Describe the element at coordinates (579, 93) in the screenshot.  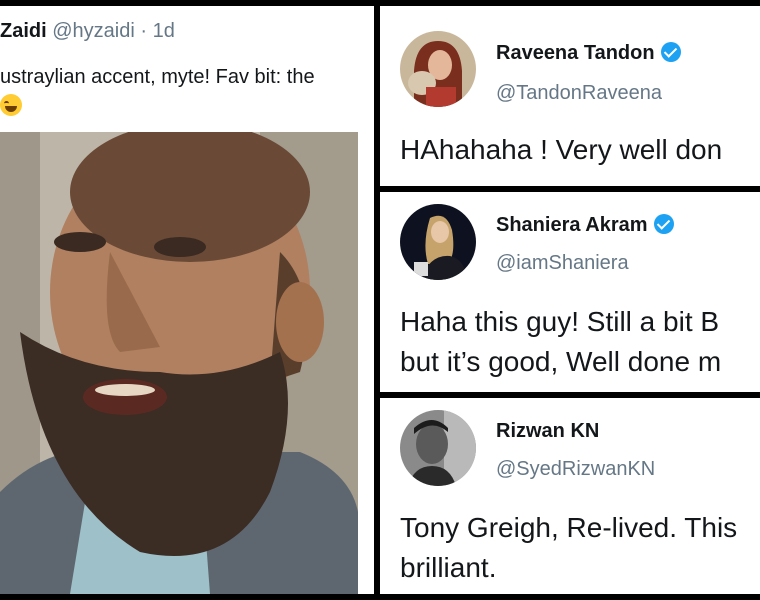
I see `user-handle: @TandonRaveena` at that location.